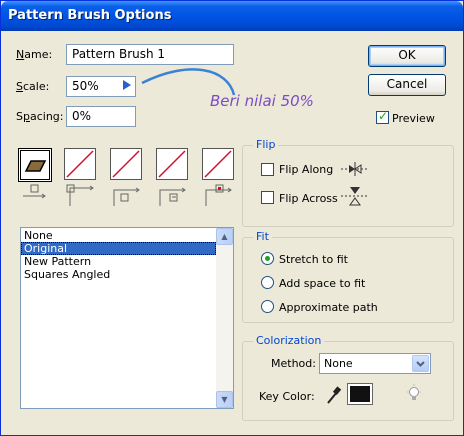 The image size is (464, 436). I want to click on preview-check-mark-icon: ✓, so click(383, 116).